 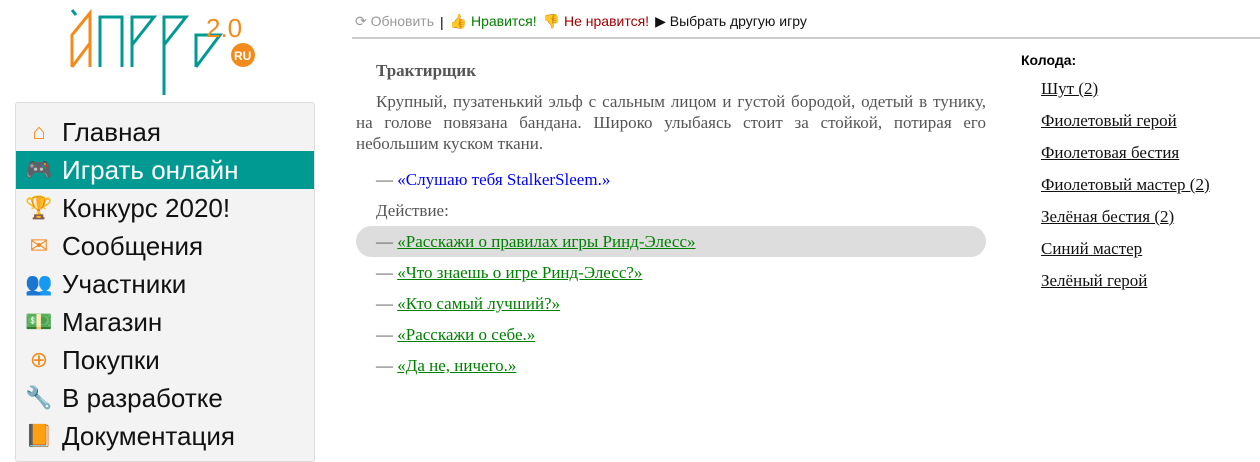 I want to click on sidebar-item-contest: 🏆 Конкурс 2020!, so click(x=165, y=208).